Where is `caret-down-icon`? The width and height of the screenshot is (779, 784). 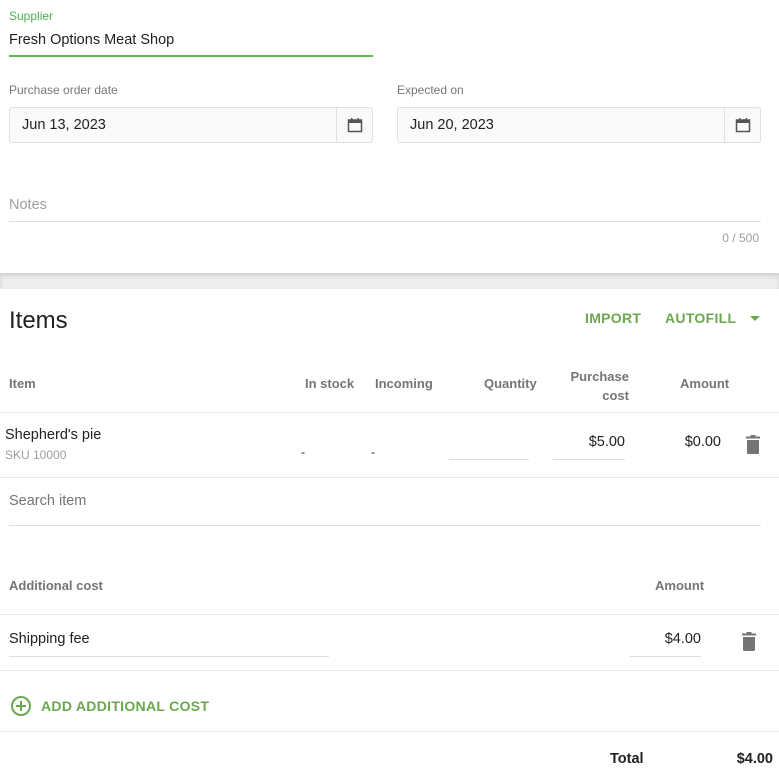 caret-down-icon is located at coordinates (755, 318).